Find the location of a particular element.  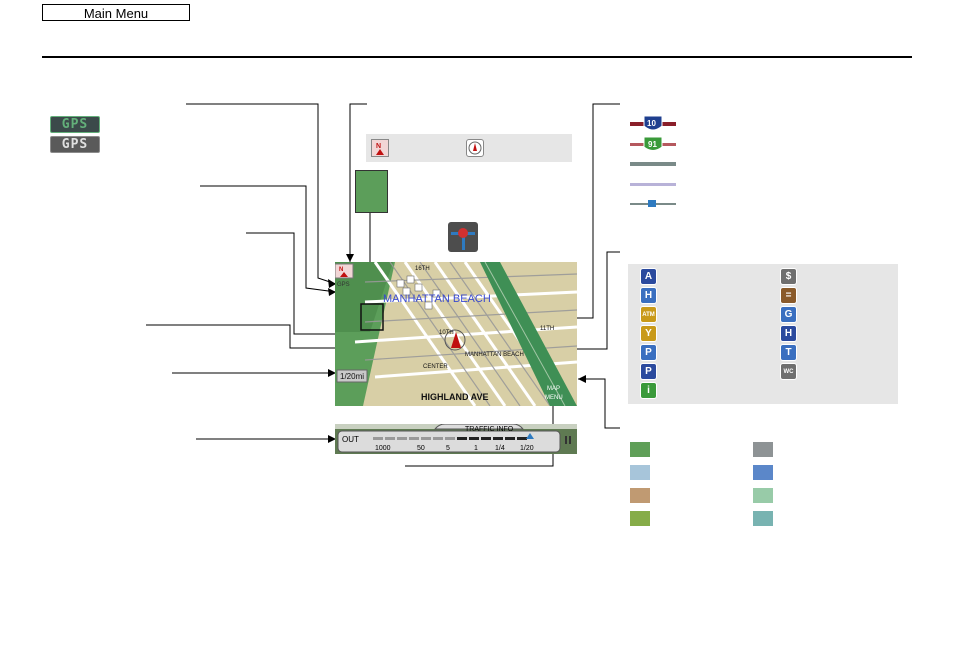

transit-icon: T is located at coordinates (788, 352).